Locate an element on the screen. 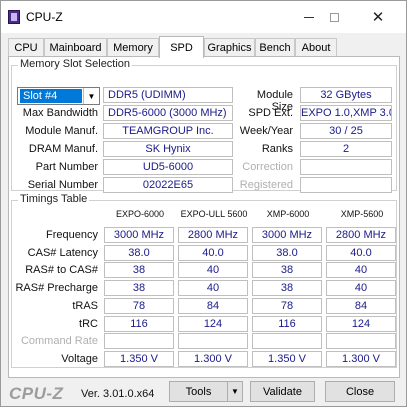  tools-dropdown-arrow: ▼ is located at coordinates (235, 391).